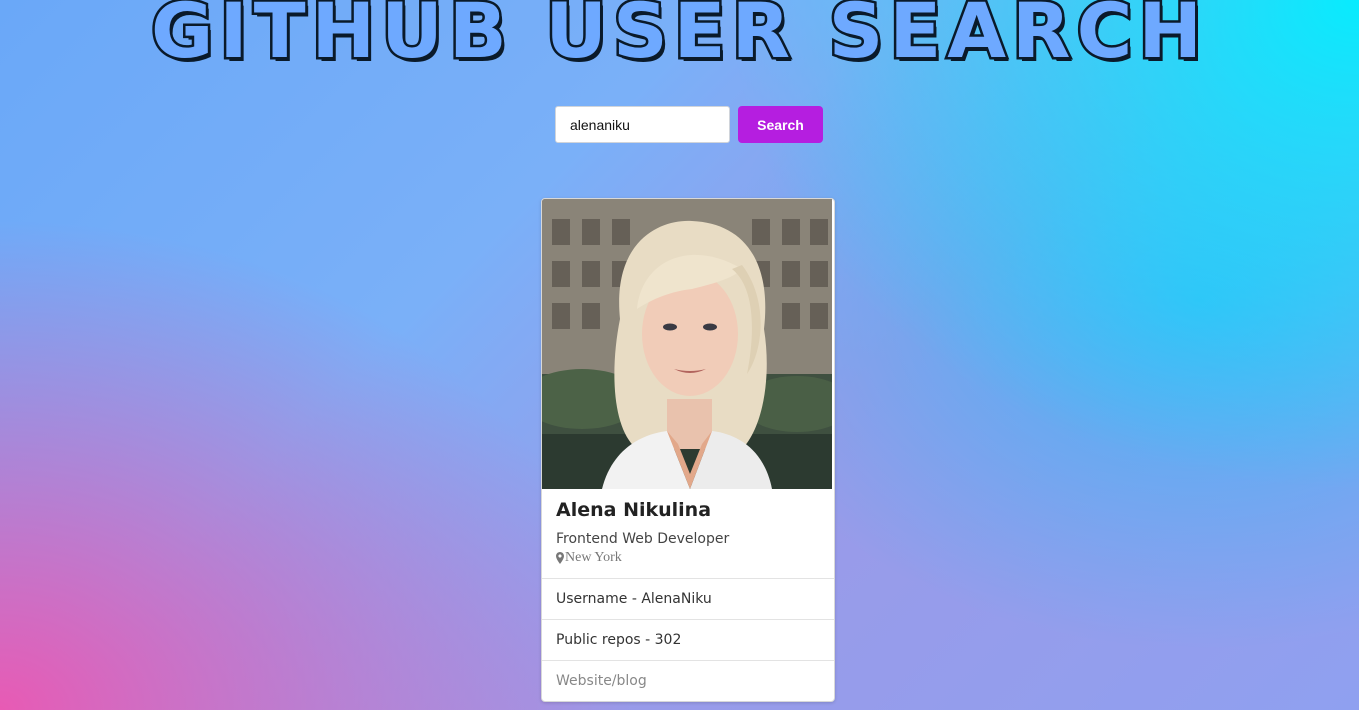 This screenshot has width=1359, height=710. I want to click on location-text: New York, so click(593, 557).